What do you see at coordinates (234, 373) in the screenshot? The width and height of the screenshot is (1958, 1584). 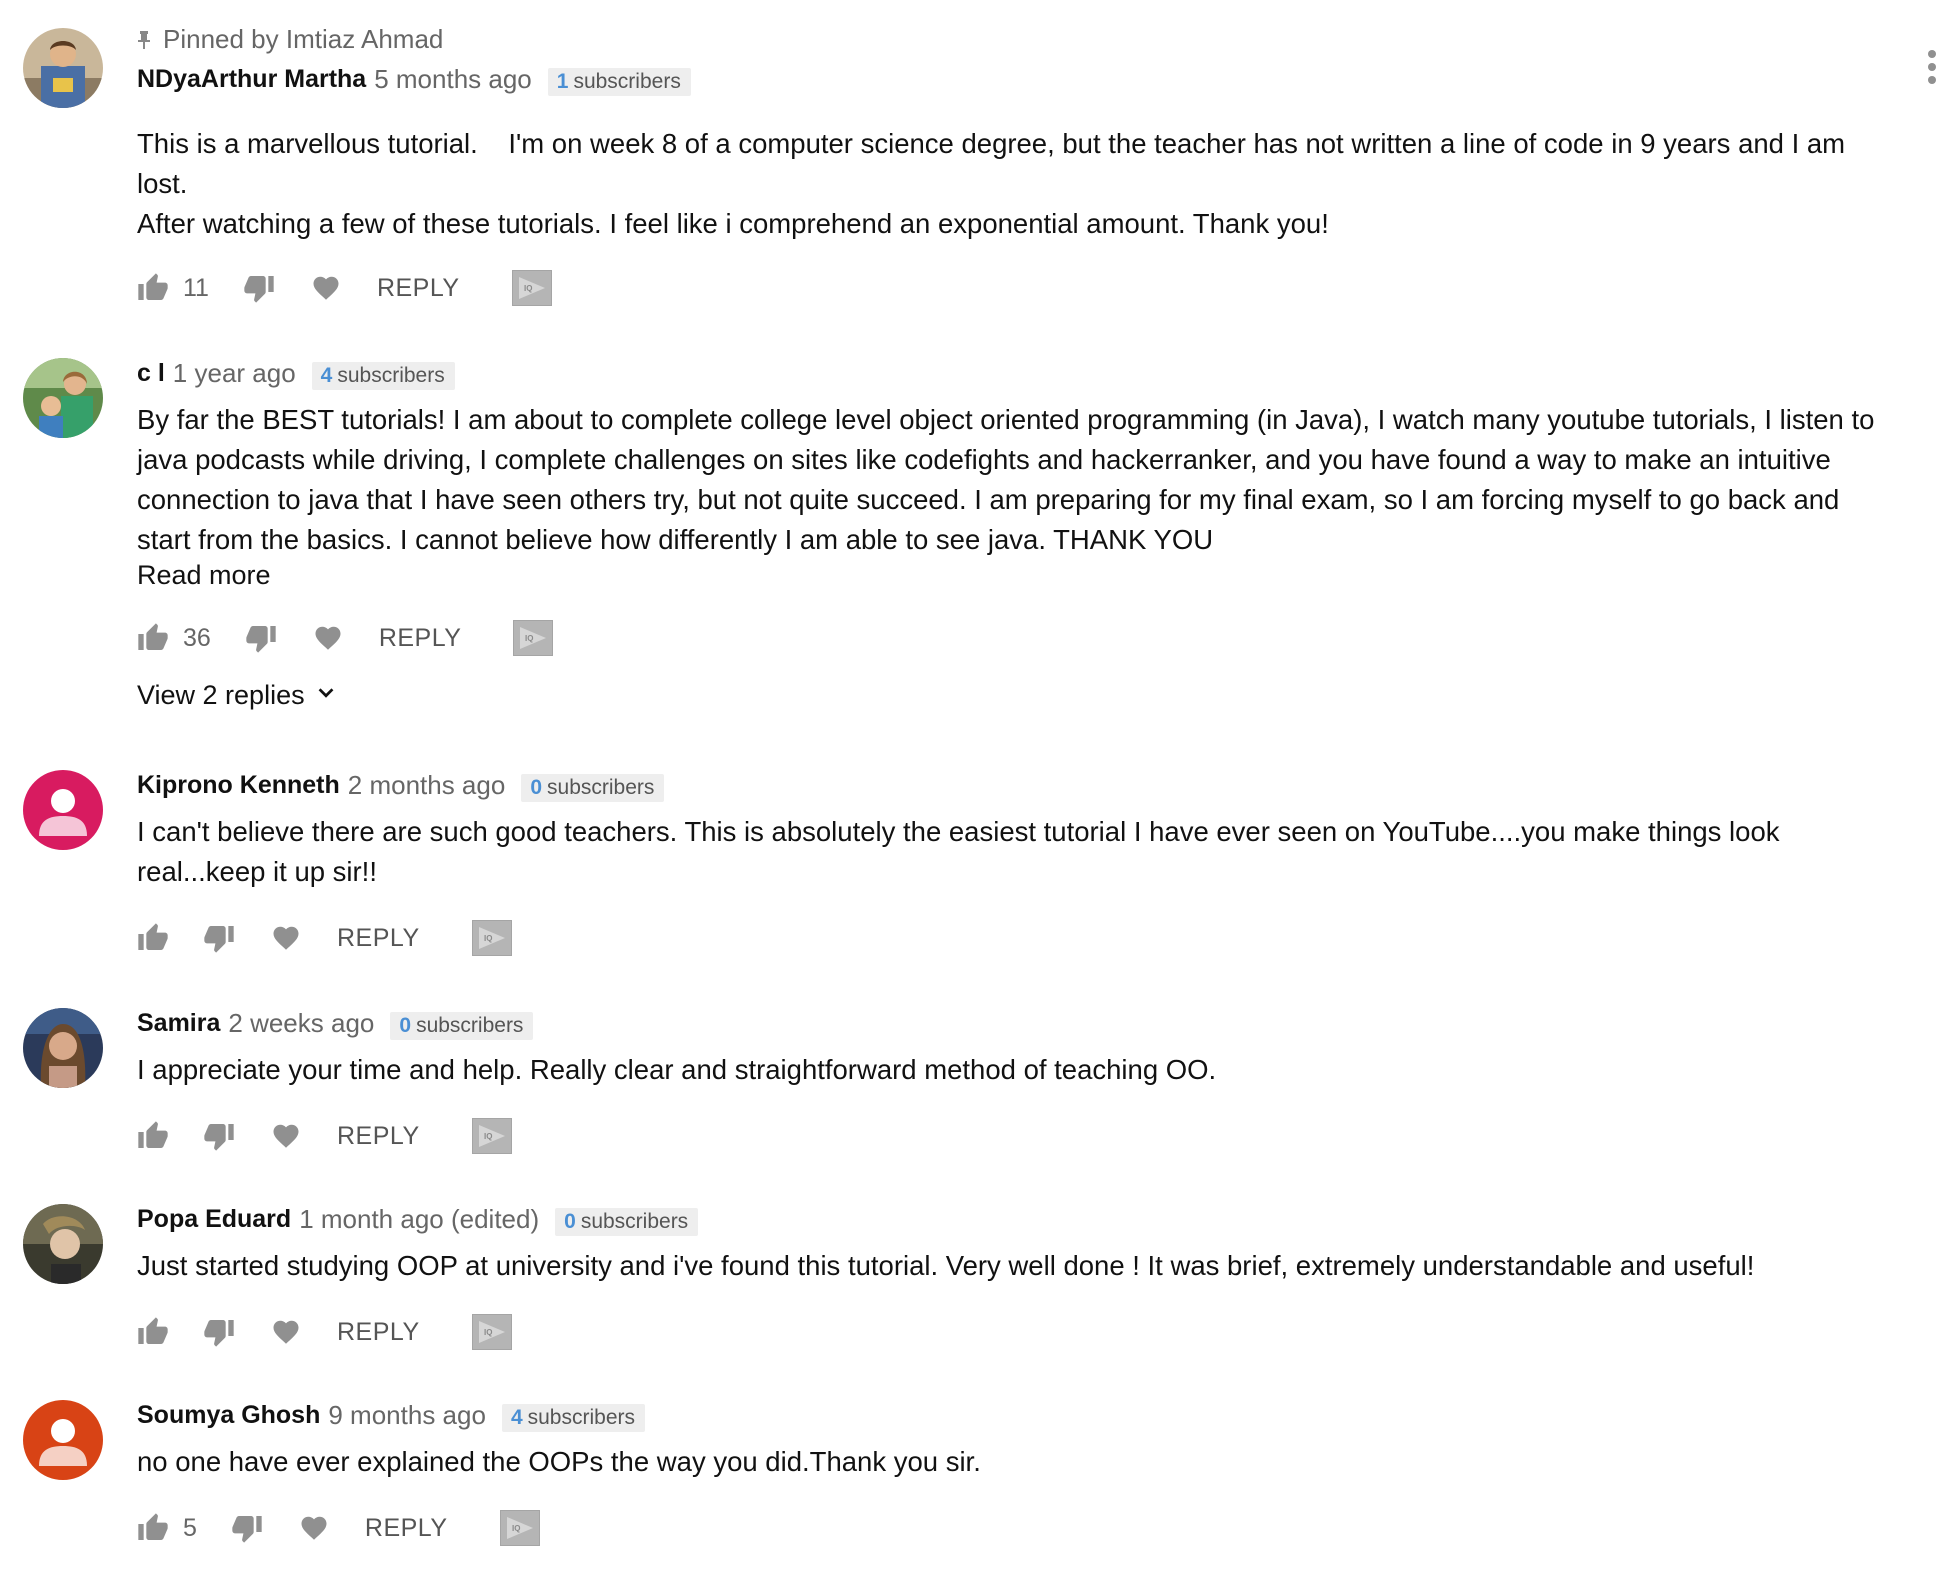 I see `comment-time: 1 year ago` at bounding box center [234, 373].